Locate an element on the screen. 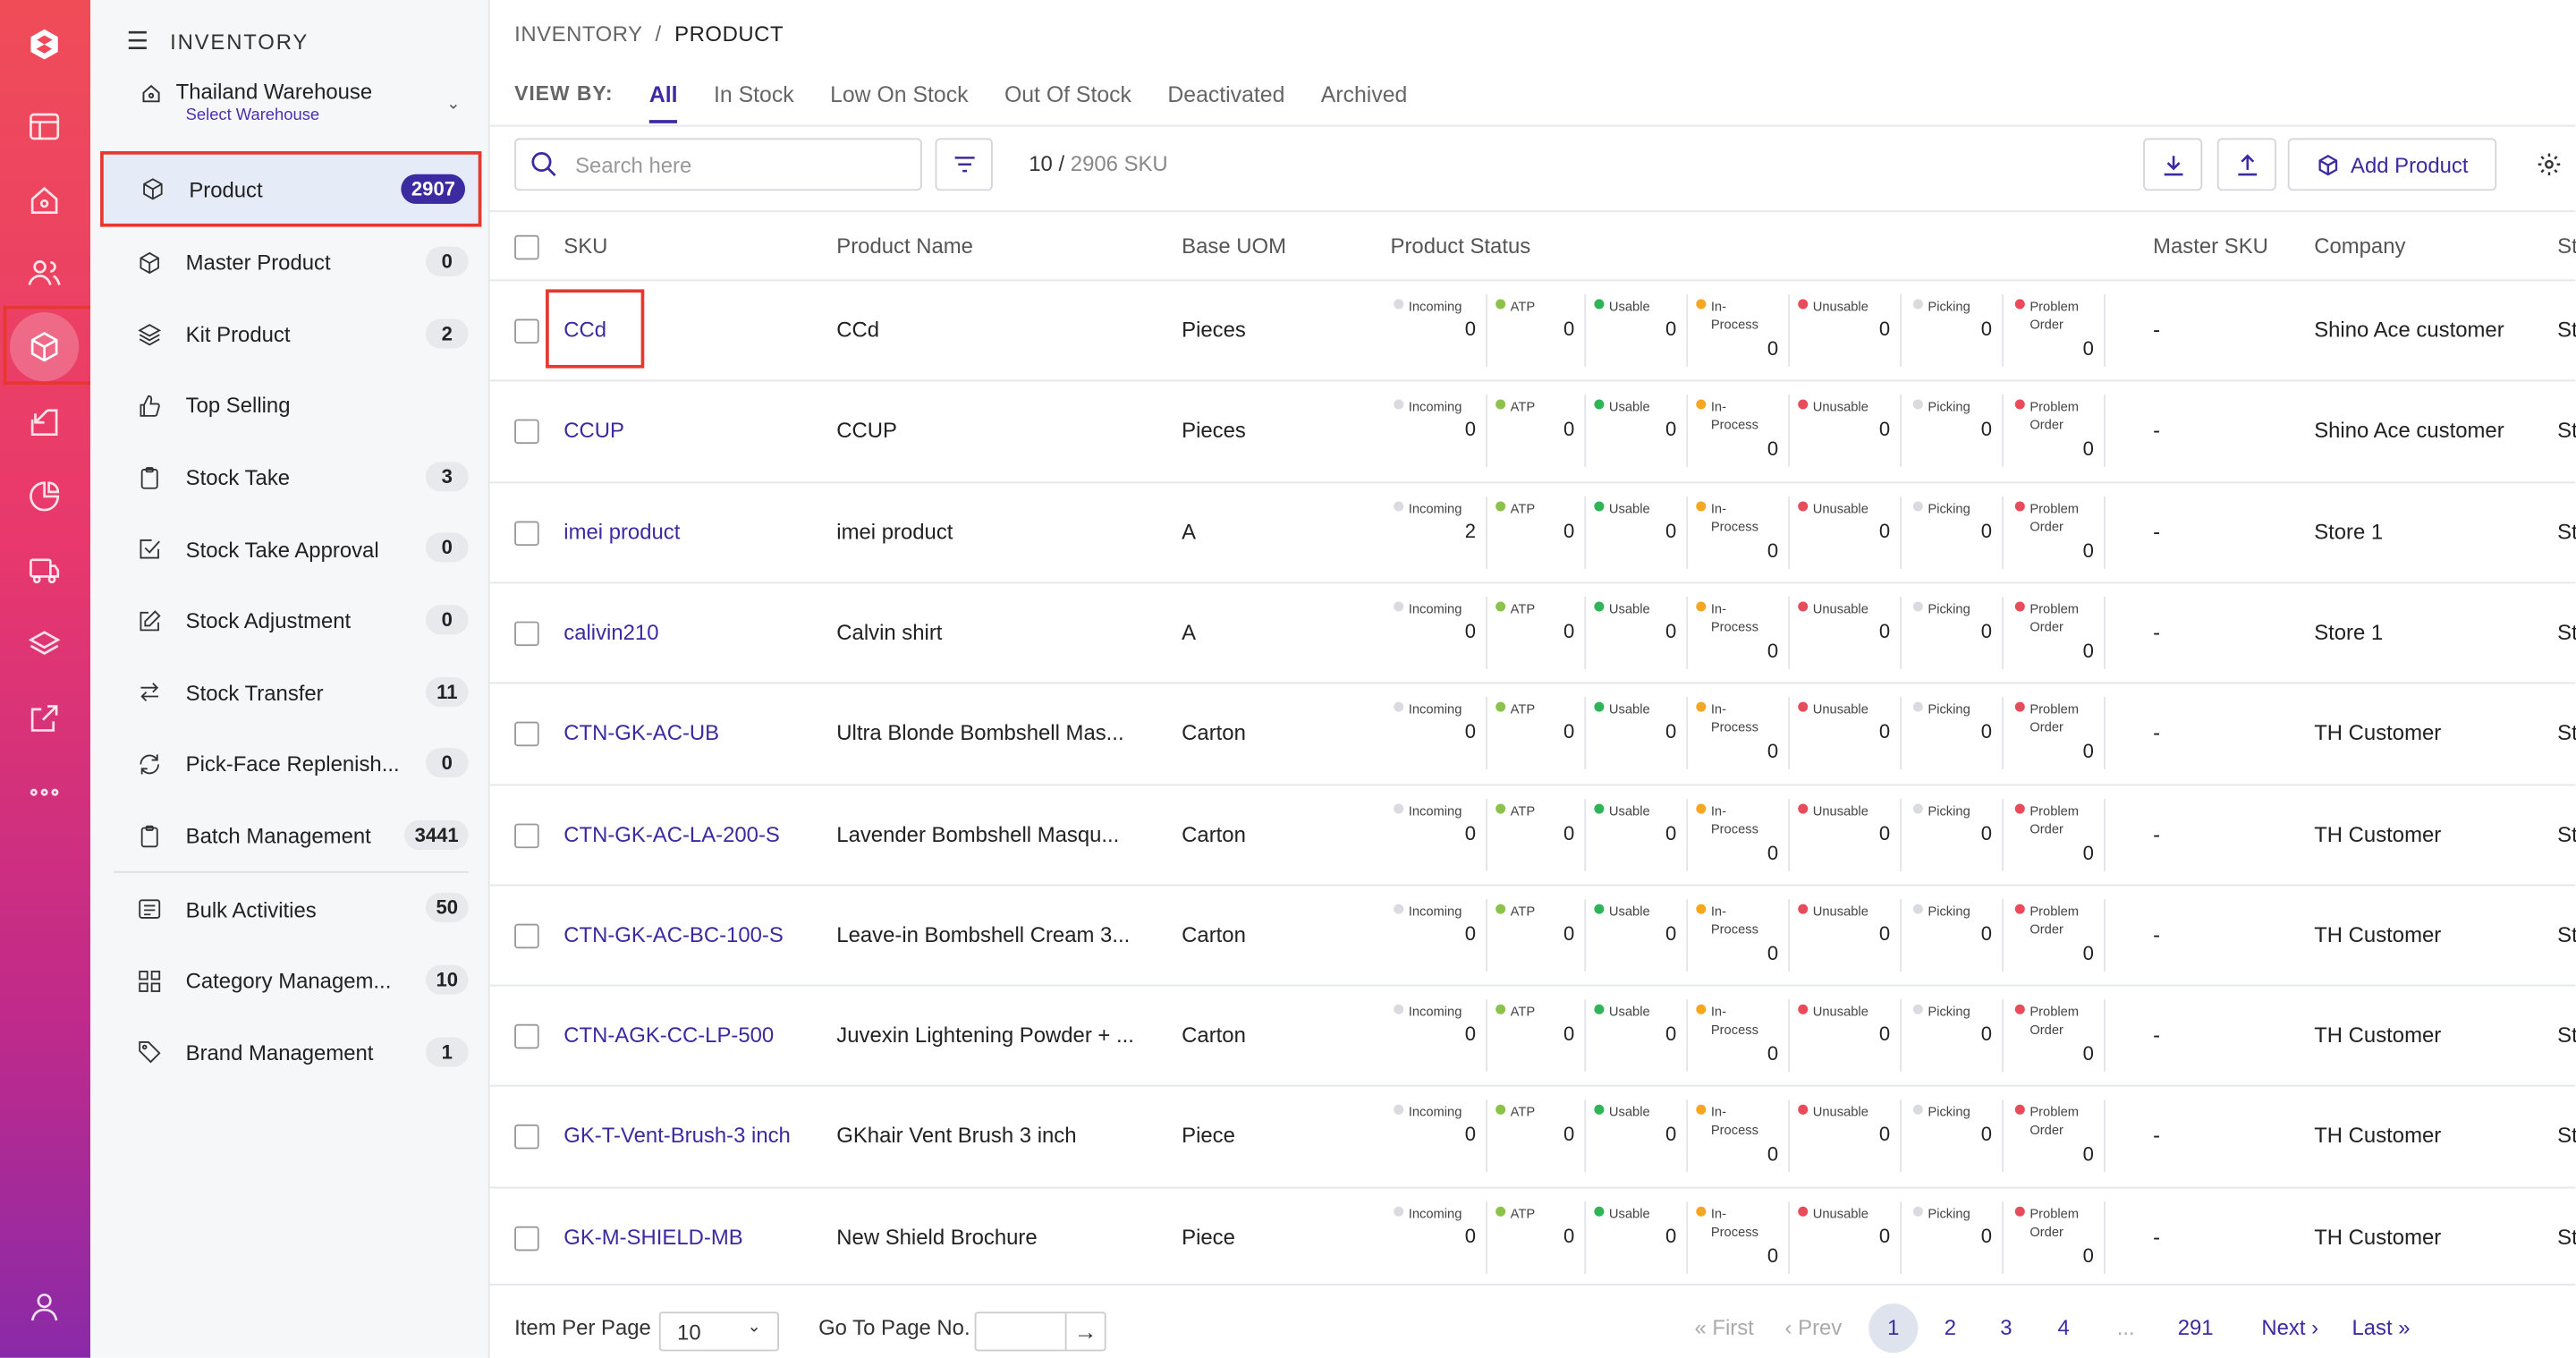 This screenshot has height=1358, width=2576. home-icon is located at coordinates (44, 200).